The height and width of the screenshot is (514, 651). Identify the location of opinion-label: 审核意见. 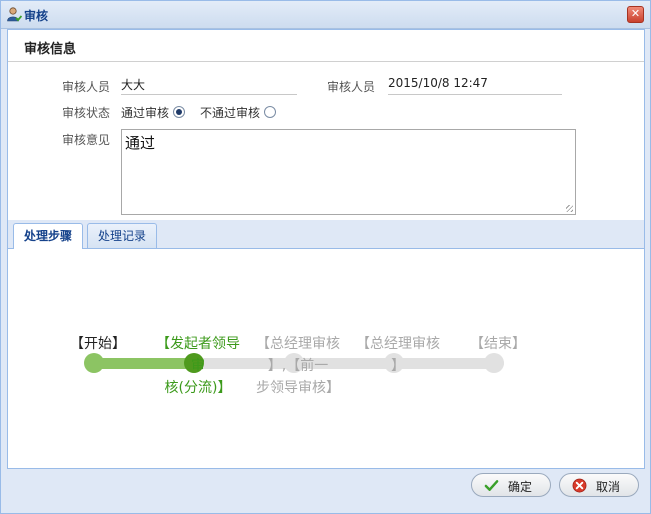
(86, 140).